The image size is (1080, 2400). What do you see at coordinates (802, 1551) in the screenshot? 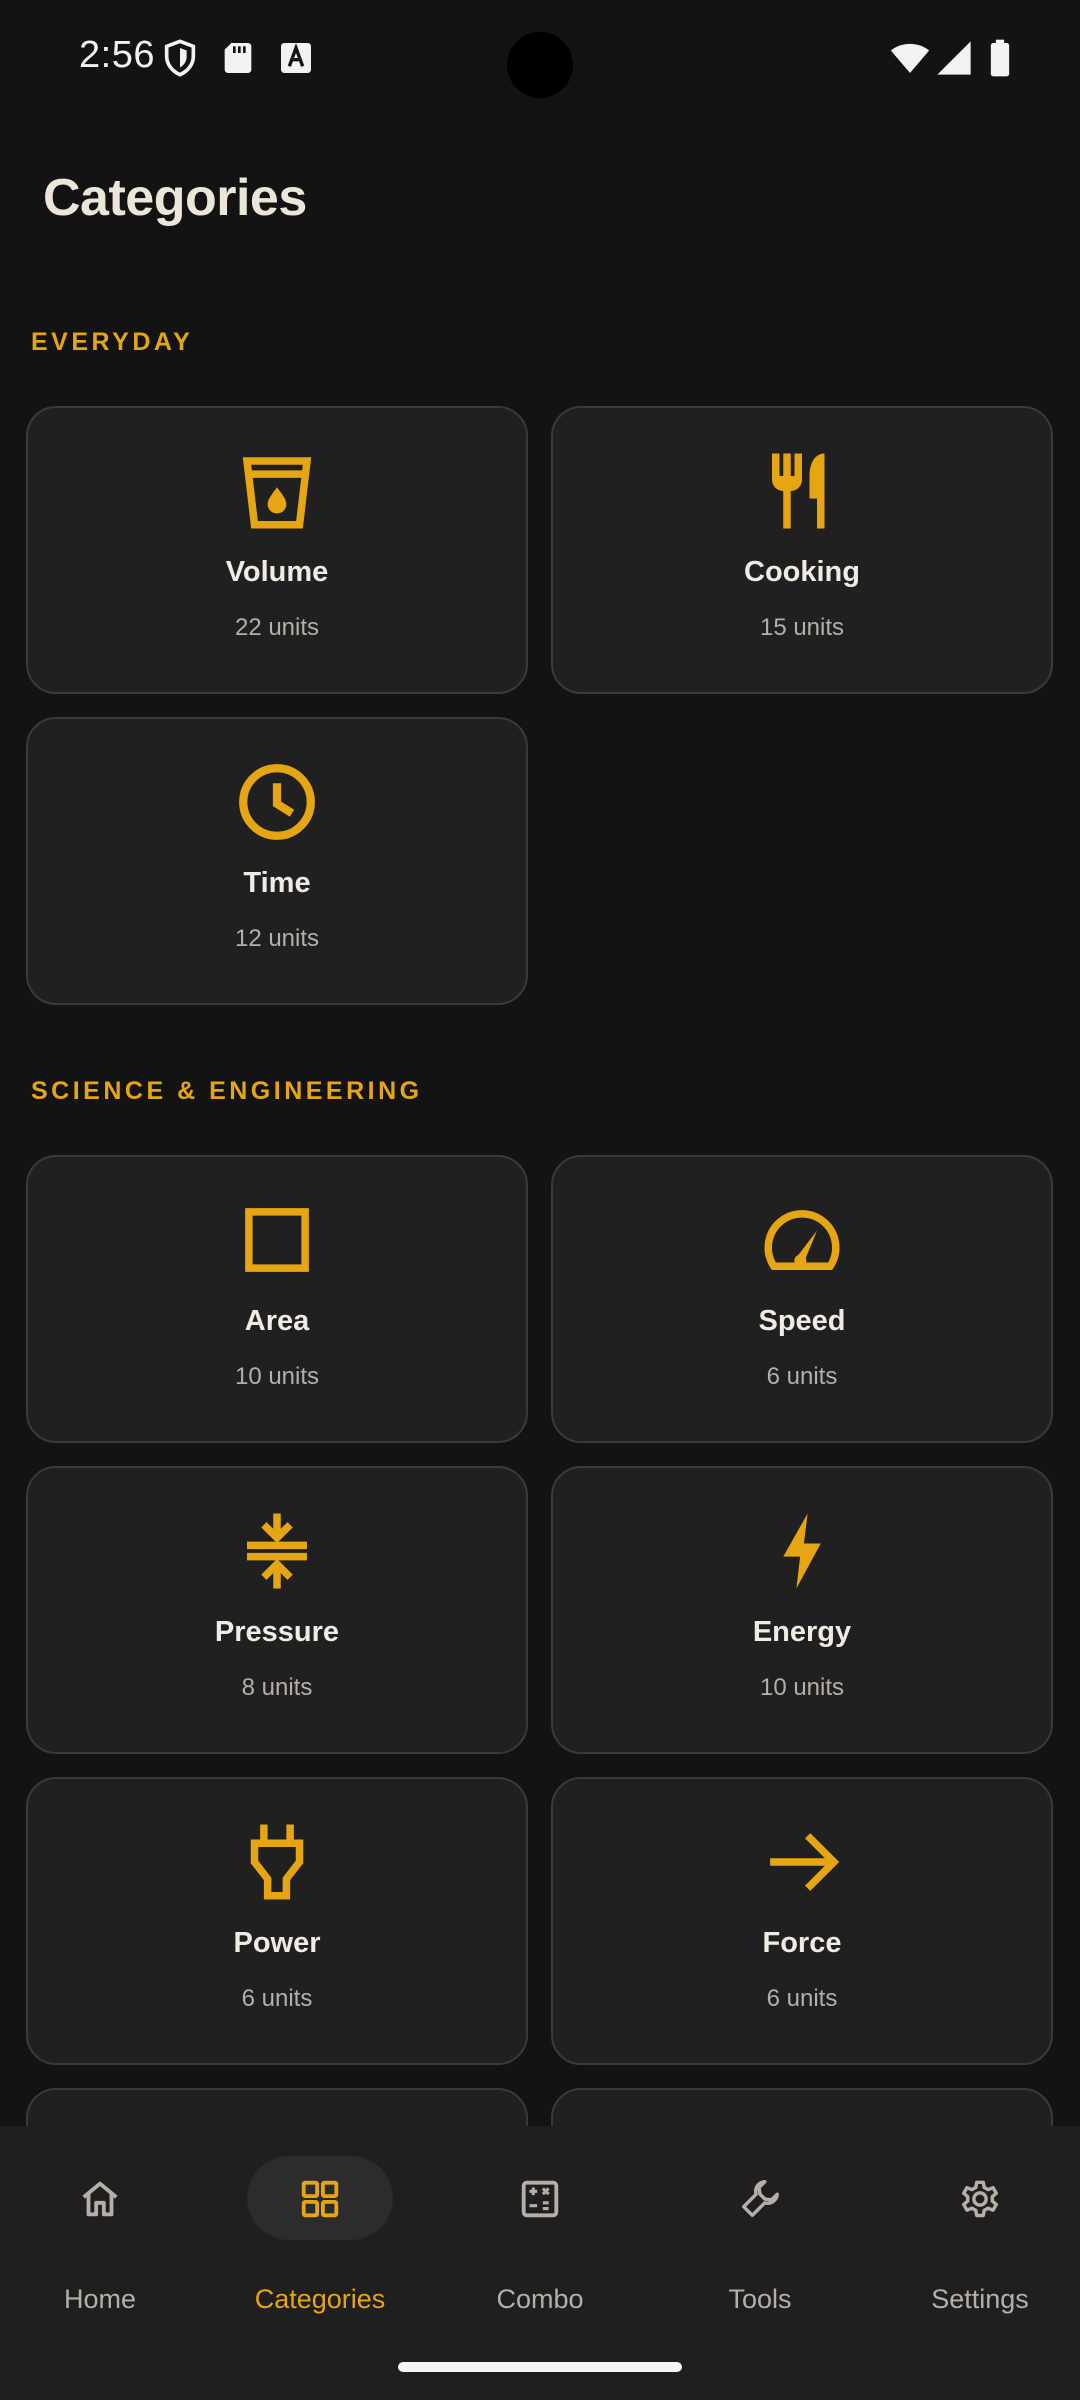
I see `bolt-icon` at bounding box center [802, 1551].